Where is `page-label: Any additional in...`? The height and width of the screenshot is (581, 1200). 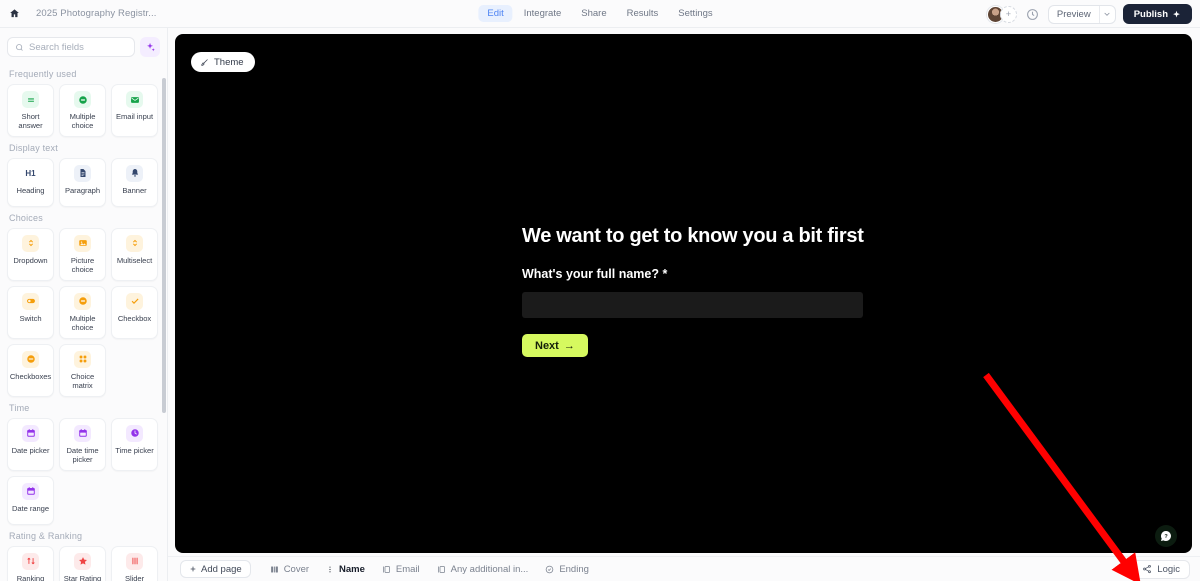 page-label: Any additional in... is located at coordinates (489, 569).